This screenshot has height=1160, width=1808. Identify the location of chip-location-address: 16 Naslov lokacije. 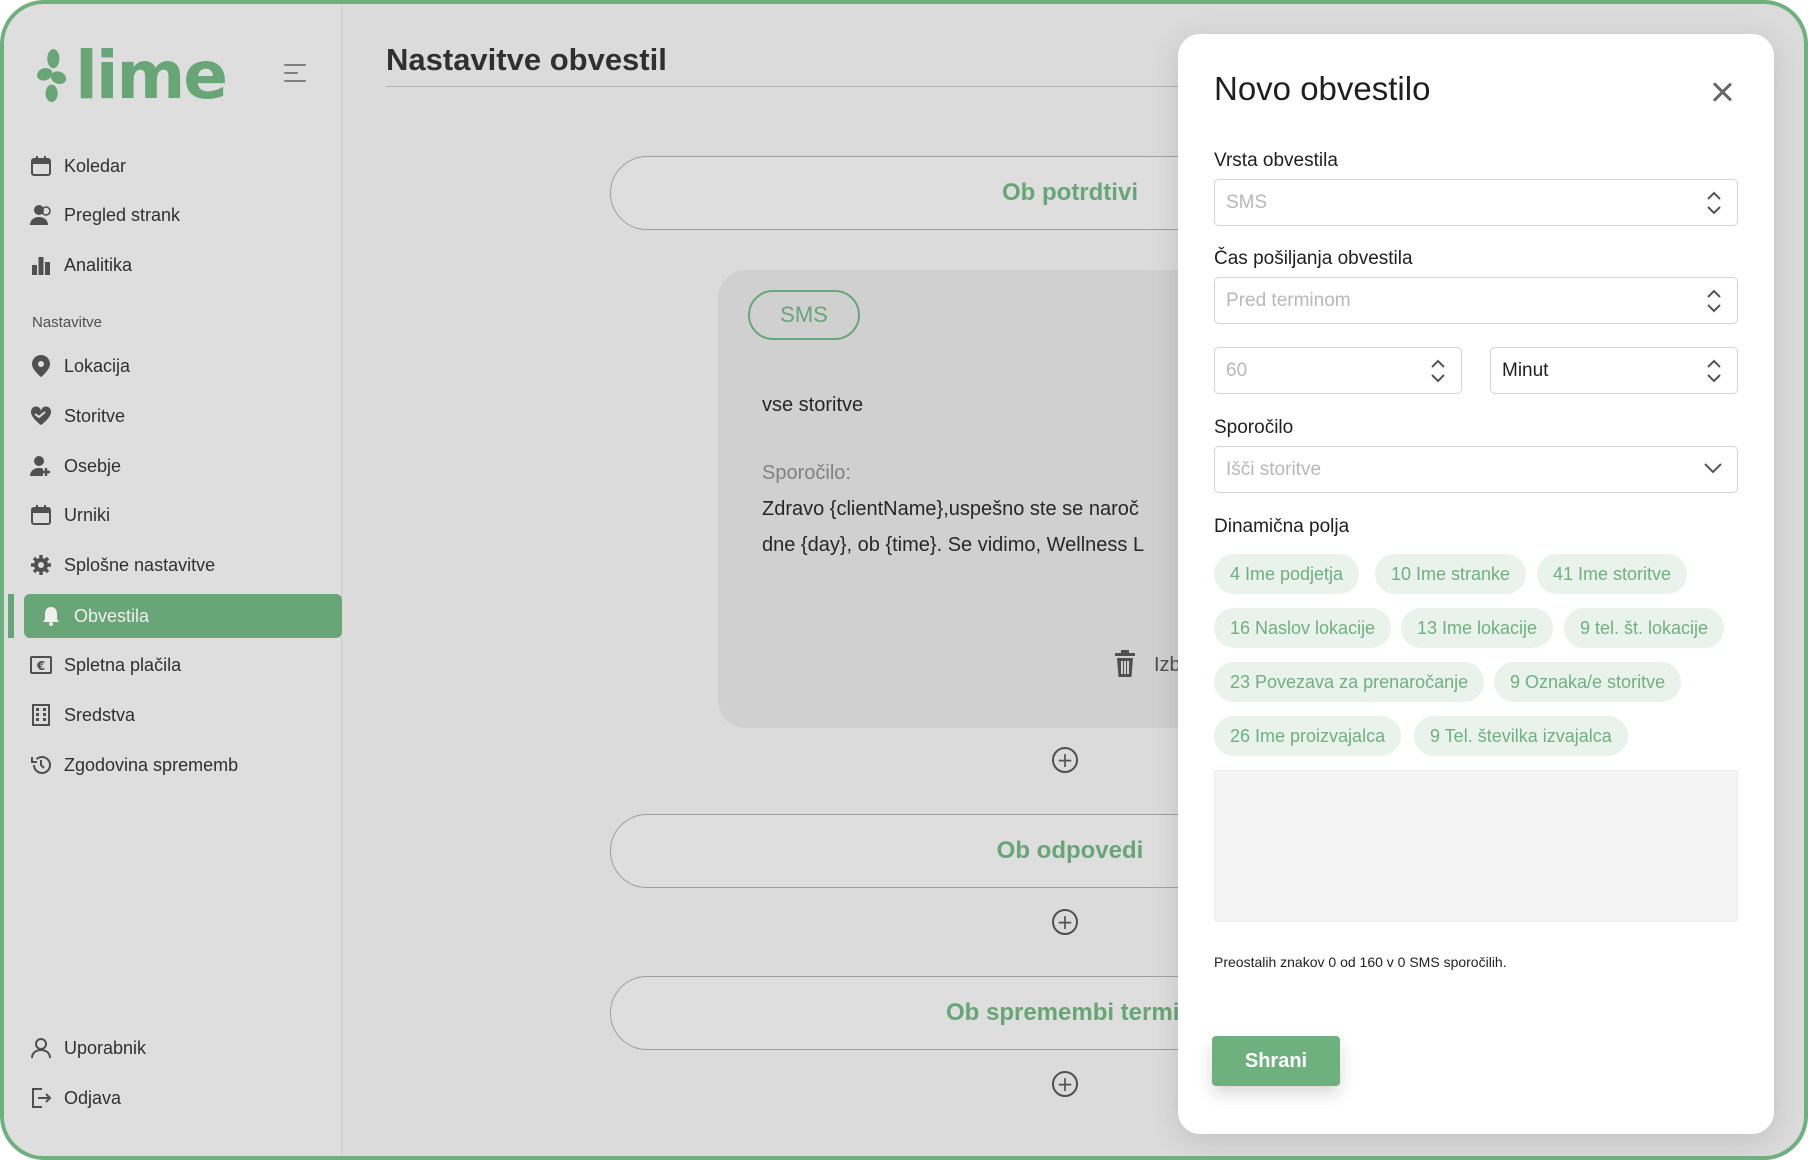
(1303, 628).